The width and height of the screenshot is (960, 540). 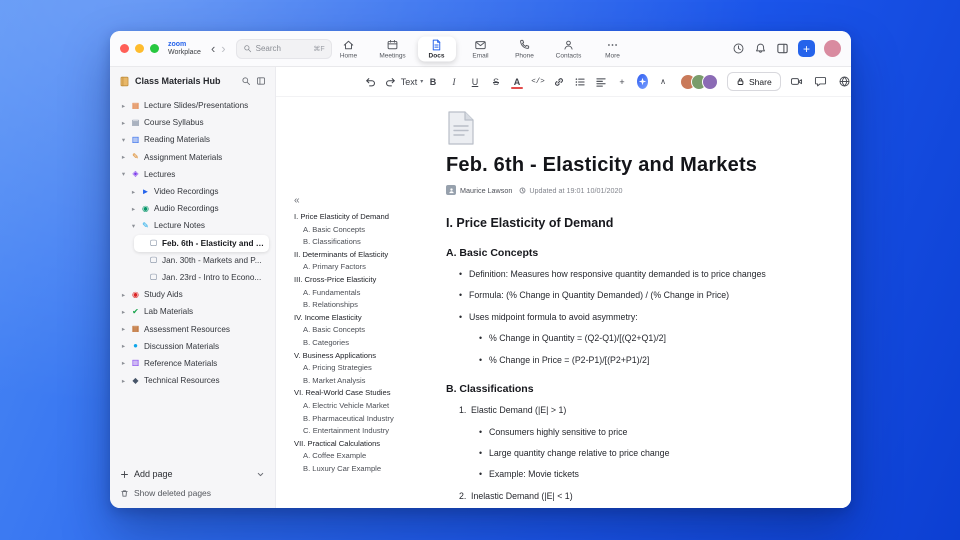 What do you see at coordinates (569, 48) in the screenshot?
I see `tab-contacts: Contacts` at bounding box center [569, 48].